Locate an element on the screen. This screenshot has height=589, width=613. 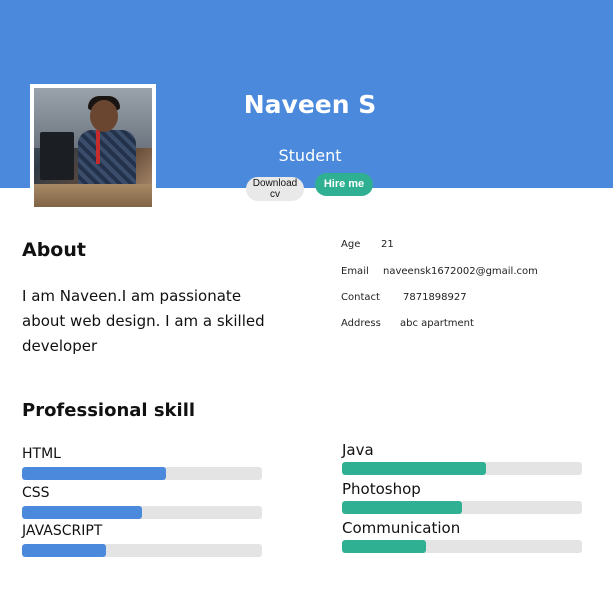
info-key: Address is located at coordinates (361, 323).